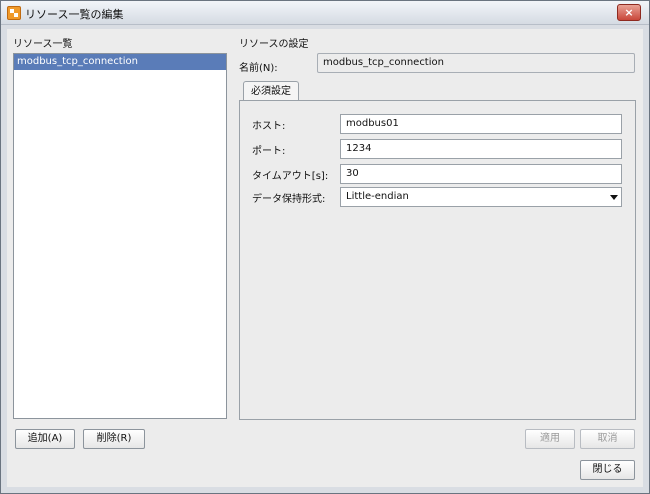 This screenshot has height=494, width=650. I want to click on list-item-label: modbus_tcp_connection, so click(77, 61).